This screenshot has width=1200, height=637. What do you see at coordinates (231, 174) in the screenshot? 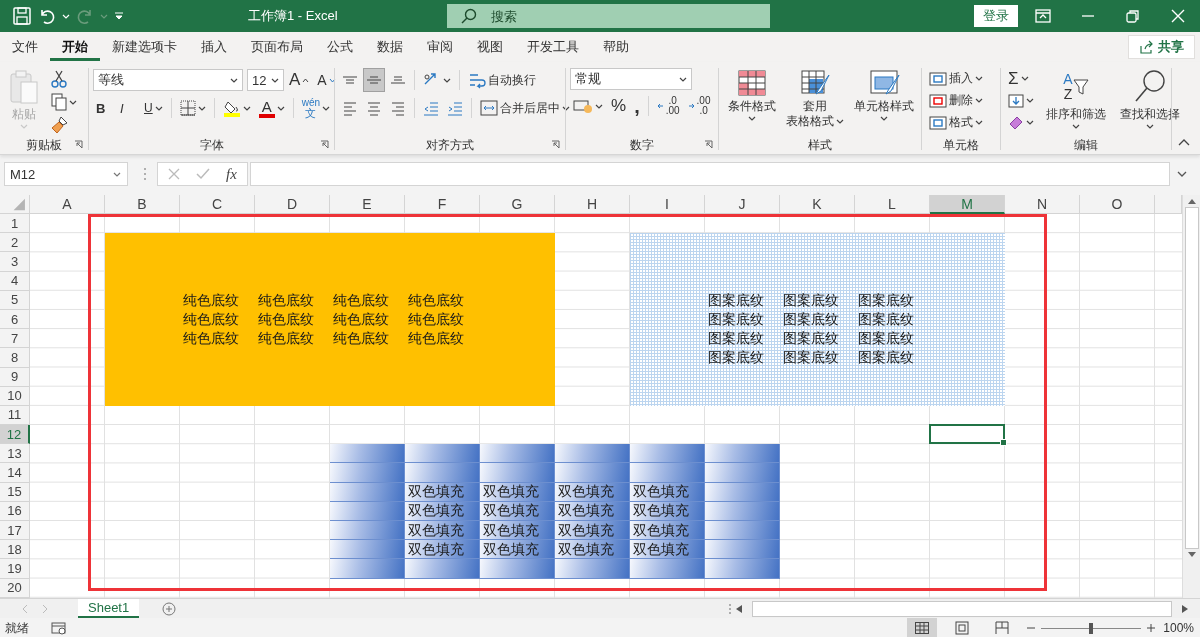
I see `insert-function-button: fx` at bounding box center [231, 174].